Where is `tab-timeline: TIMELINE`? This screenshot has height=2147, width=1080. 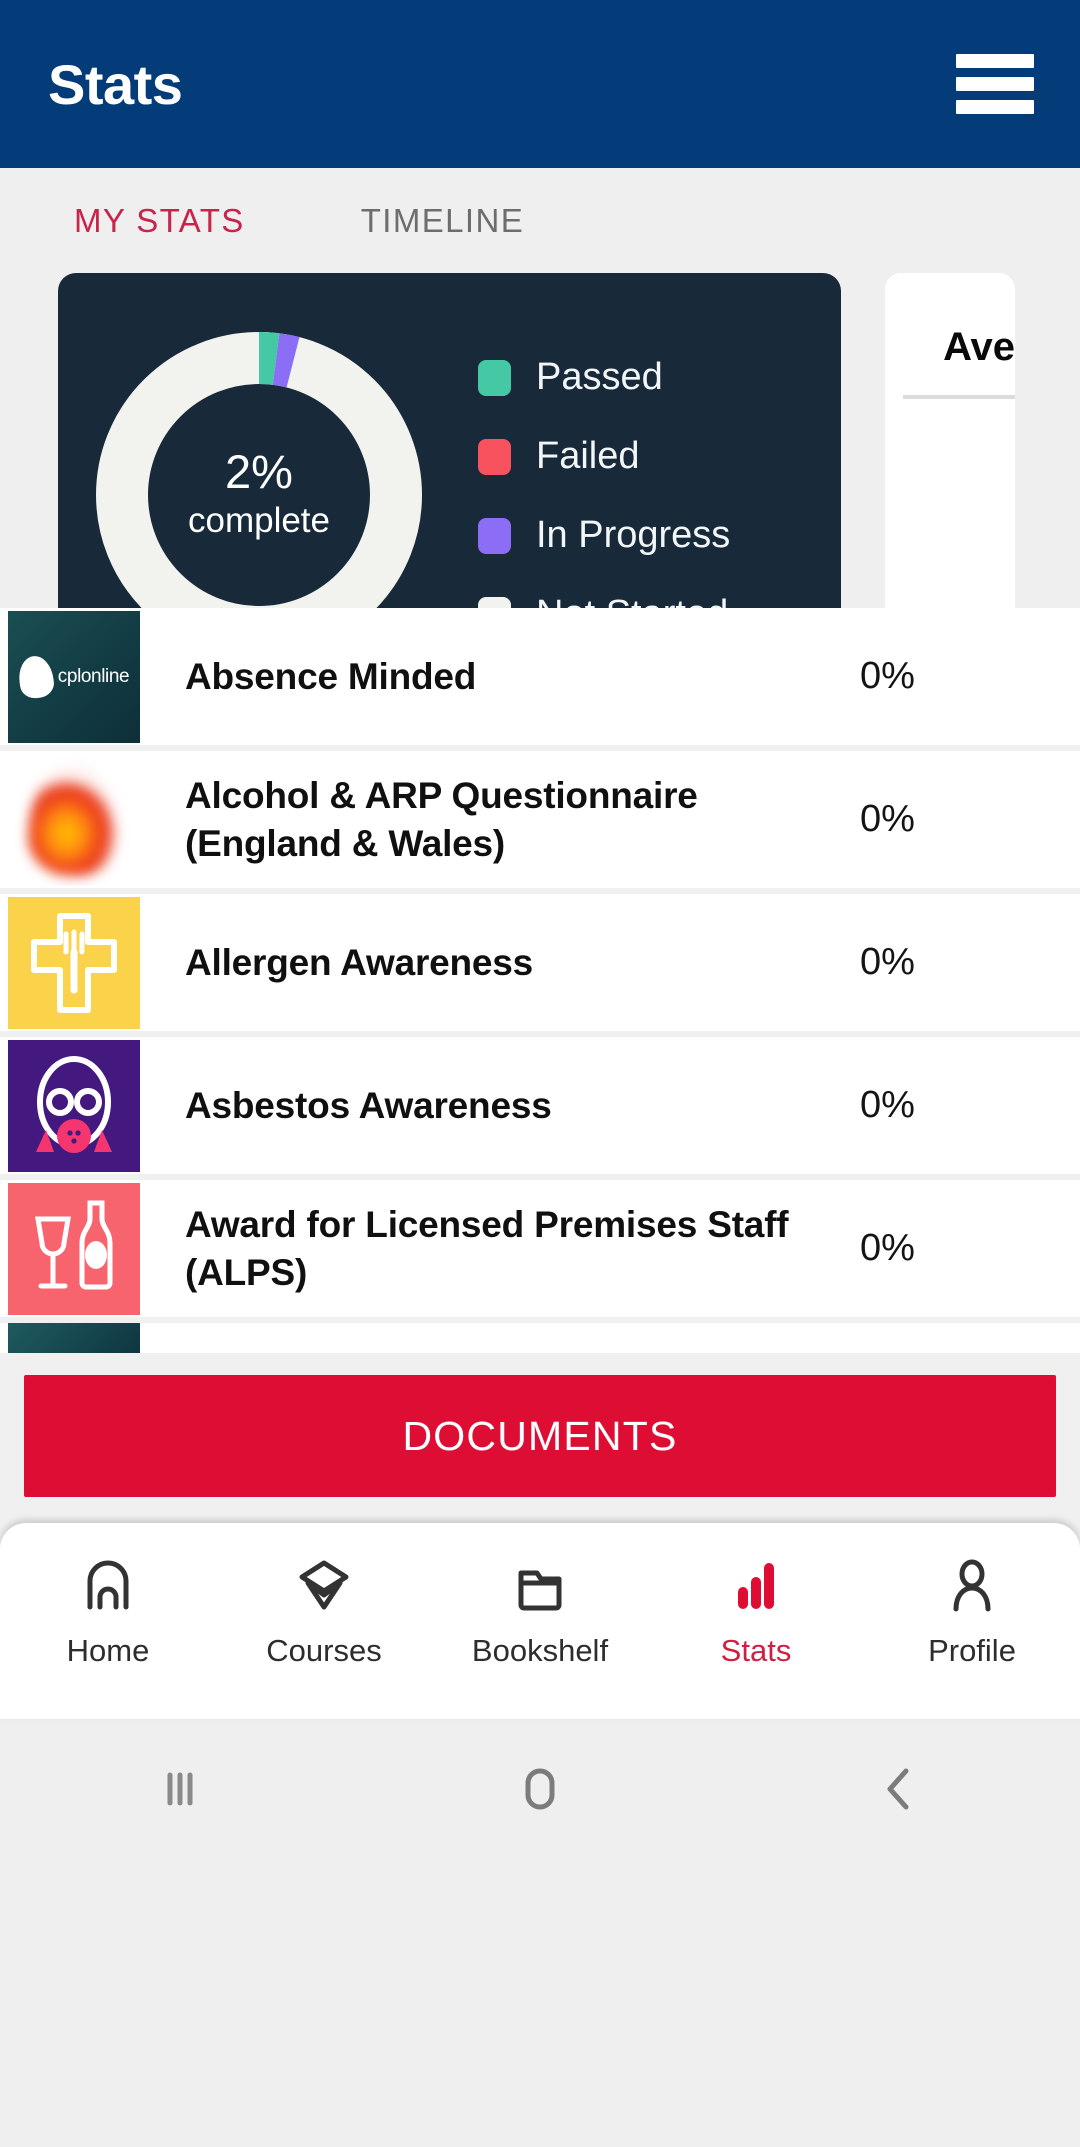 tab-timeline: TIMELINE is located at coordinates (442, 221).